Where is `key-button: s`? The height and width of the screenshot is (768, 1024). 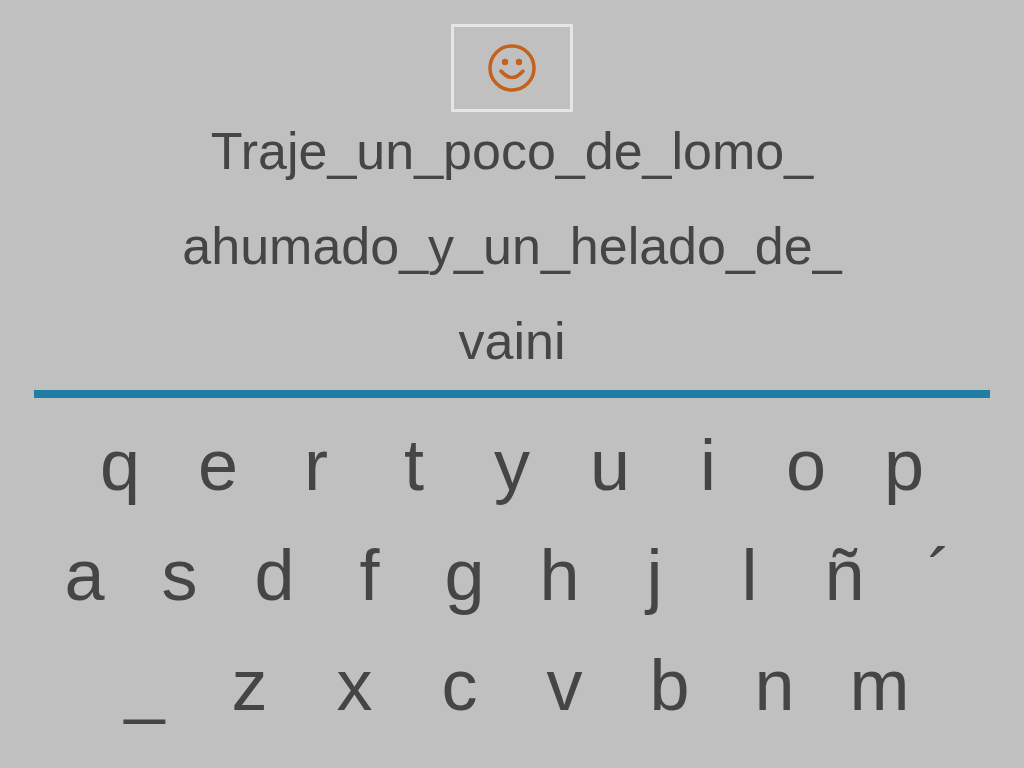 key-button: s is located at coordinates (179, 575).